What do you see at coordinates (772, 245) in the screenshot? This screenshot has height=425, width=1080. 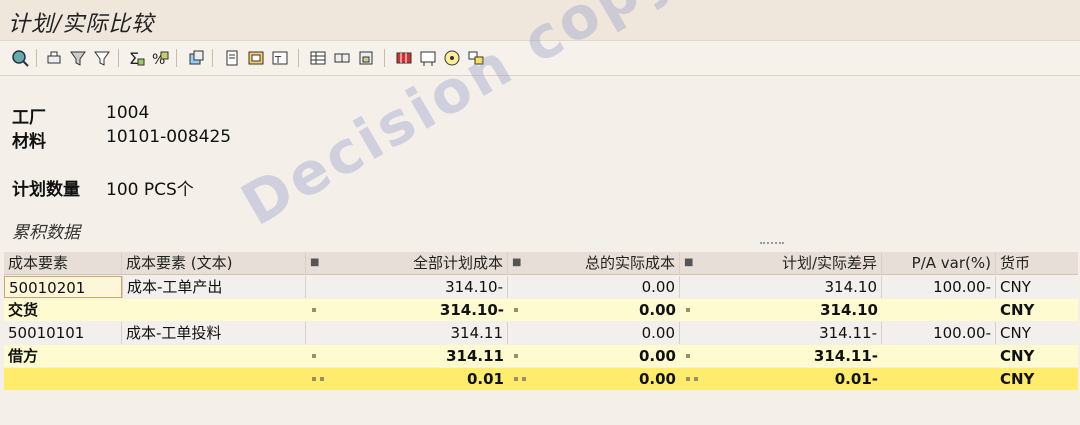 I see `splitter-handle` at bounding box center [772, 245].